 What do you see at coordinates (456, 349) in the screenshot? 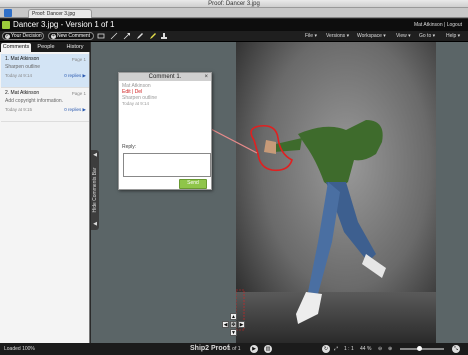
I see `fullscreen-icon: ⤡` at bounding box center [456, 349].